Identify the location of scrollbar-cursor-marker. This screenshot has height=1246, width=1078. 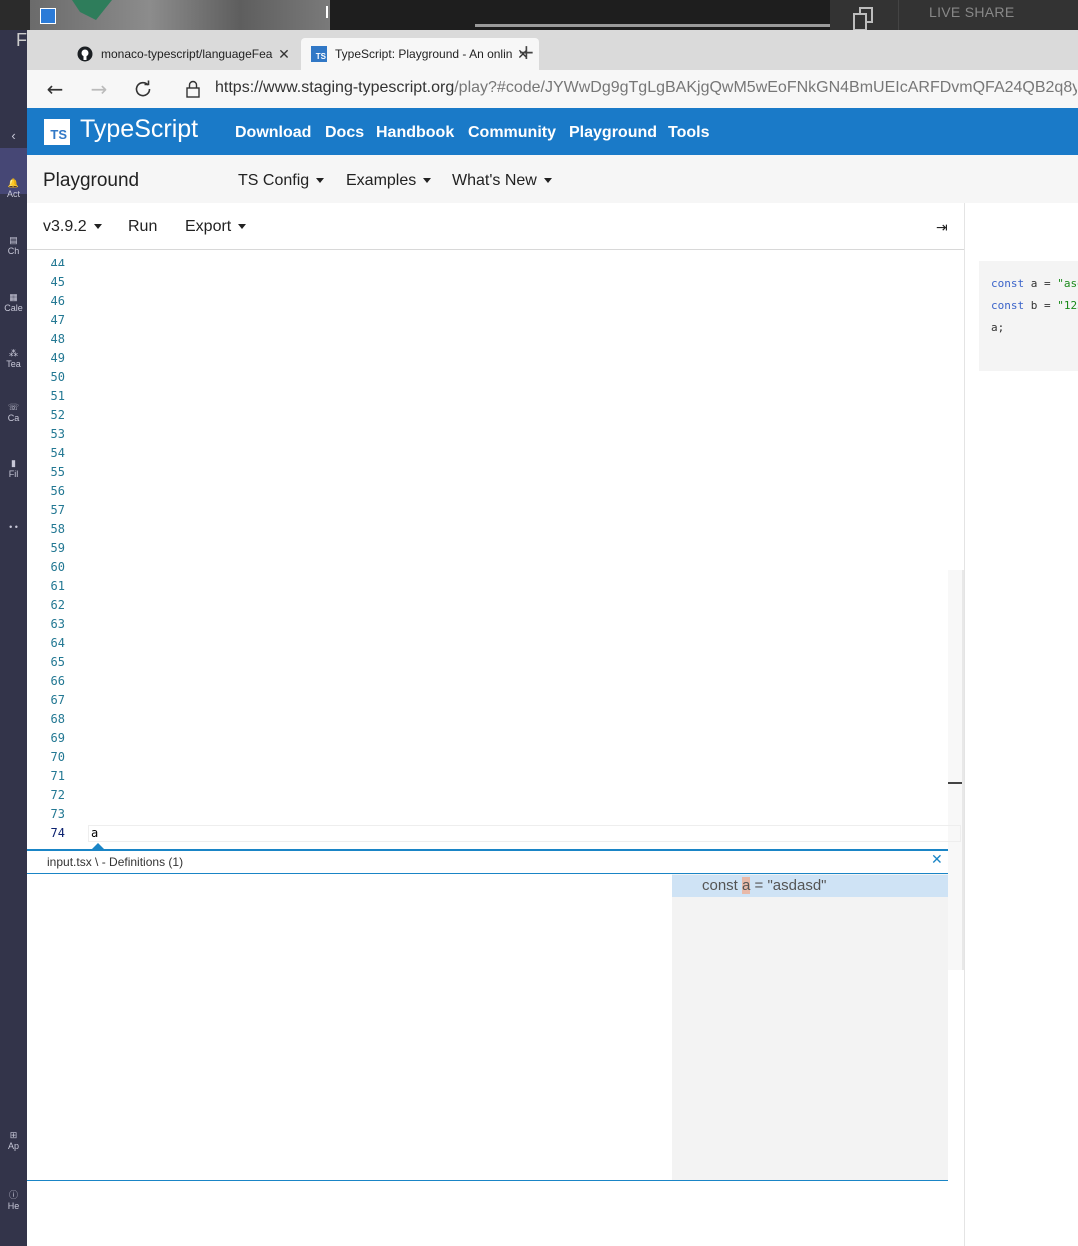
(955, 783).